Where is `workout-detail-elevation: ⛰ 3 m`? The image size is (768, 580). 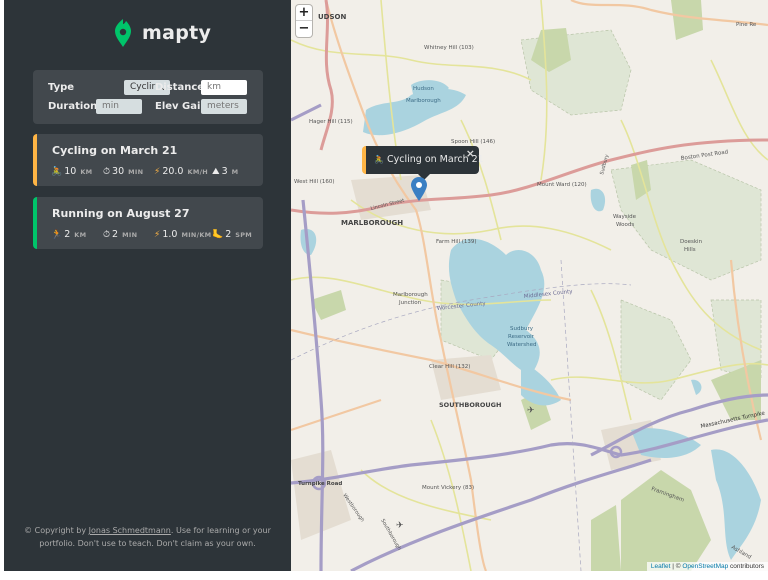
workout-detail-elevation: ⛰ 3 m is located at coordinates (225, 171).